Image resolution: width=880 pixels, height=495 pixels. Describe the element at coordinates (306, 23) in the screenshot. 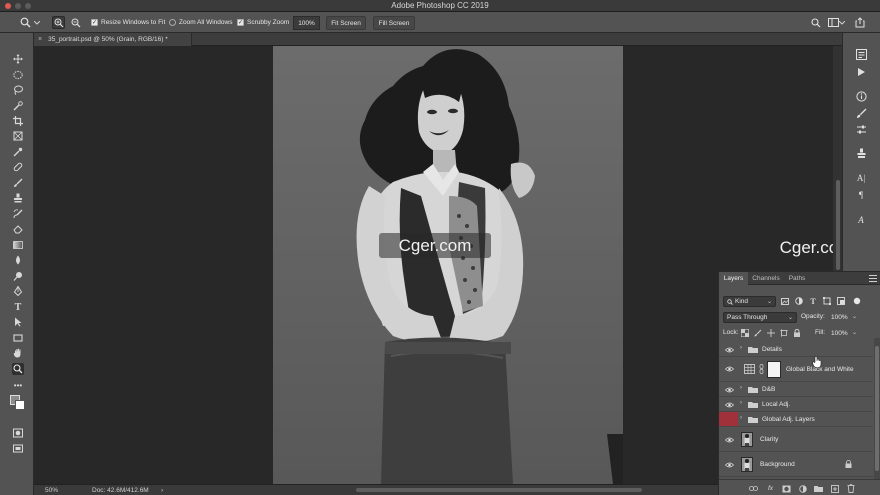

I see `zoom-percentage-button: 100%` at that location.